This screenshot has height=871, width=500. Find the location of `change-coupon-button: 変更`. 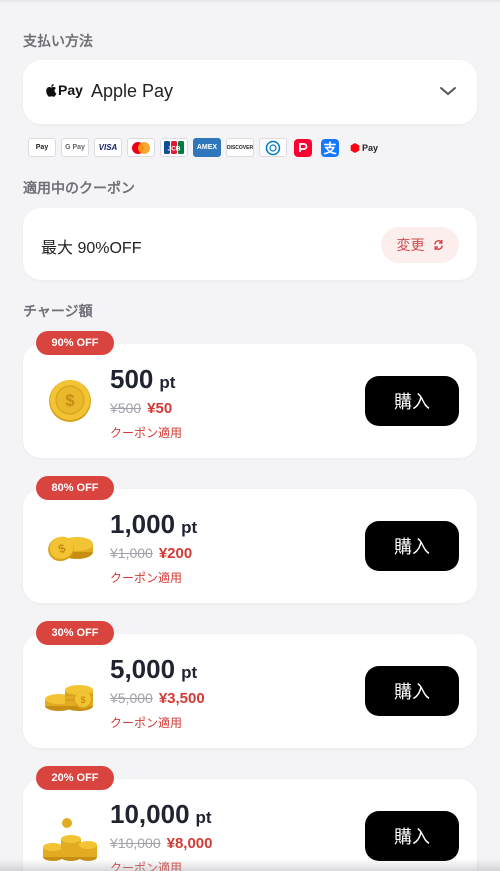

change-coupon-button: 変更 is located at coordinates (420, 245).